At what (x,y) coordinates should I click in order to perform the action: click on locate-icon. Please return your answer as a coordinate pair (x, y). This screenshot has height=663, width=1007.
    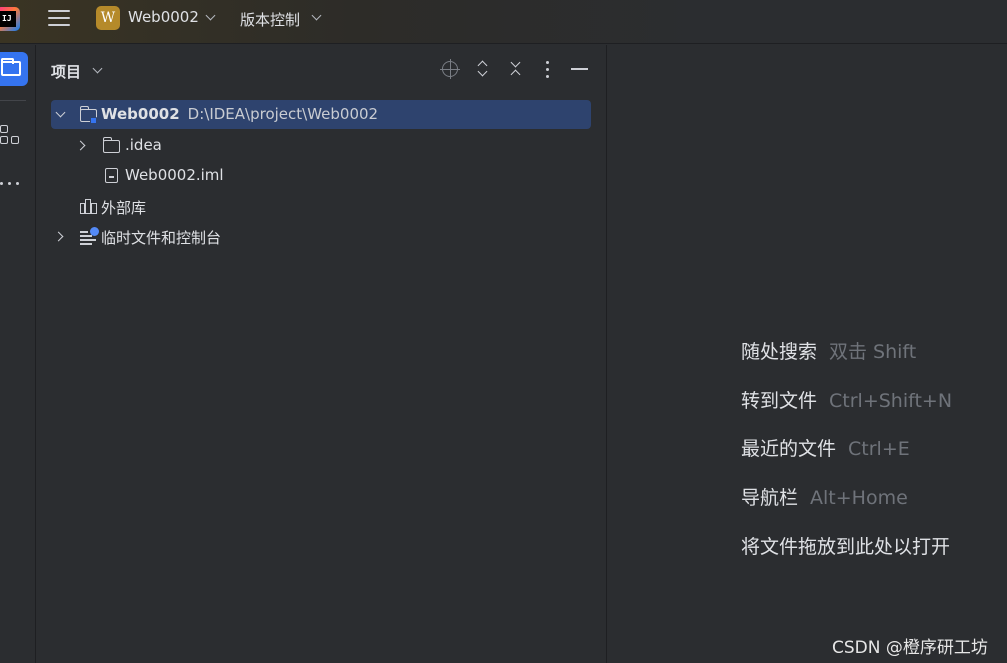
    Looking at the image, I should click on (450, 69).